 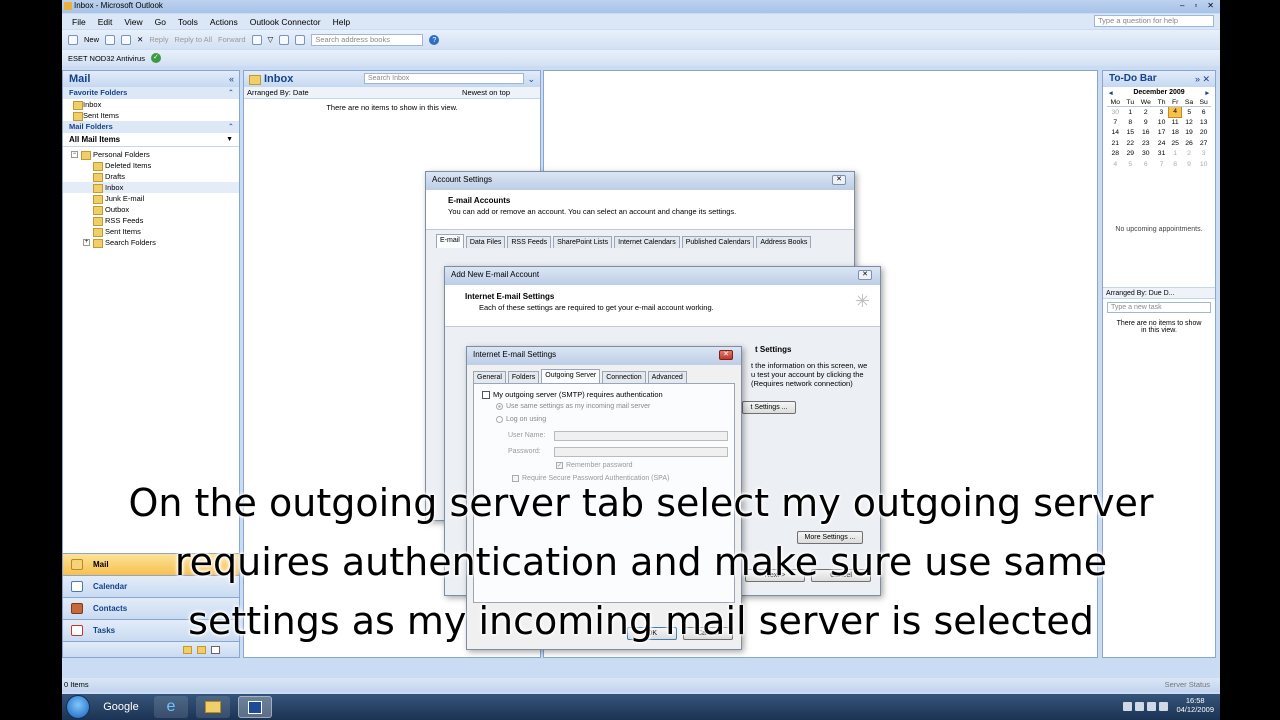 I want to click on new-button: New, so click(x=91, y=39).